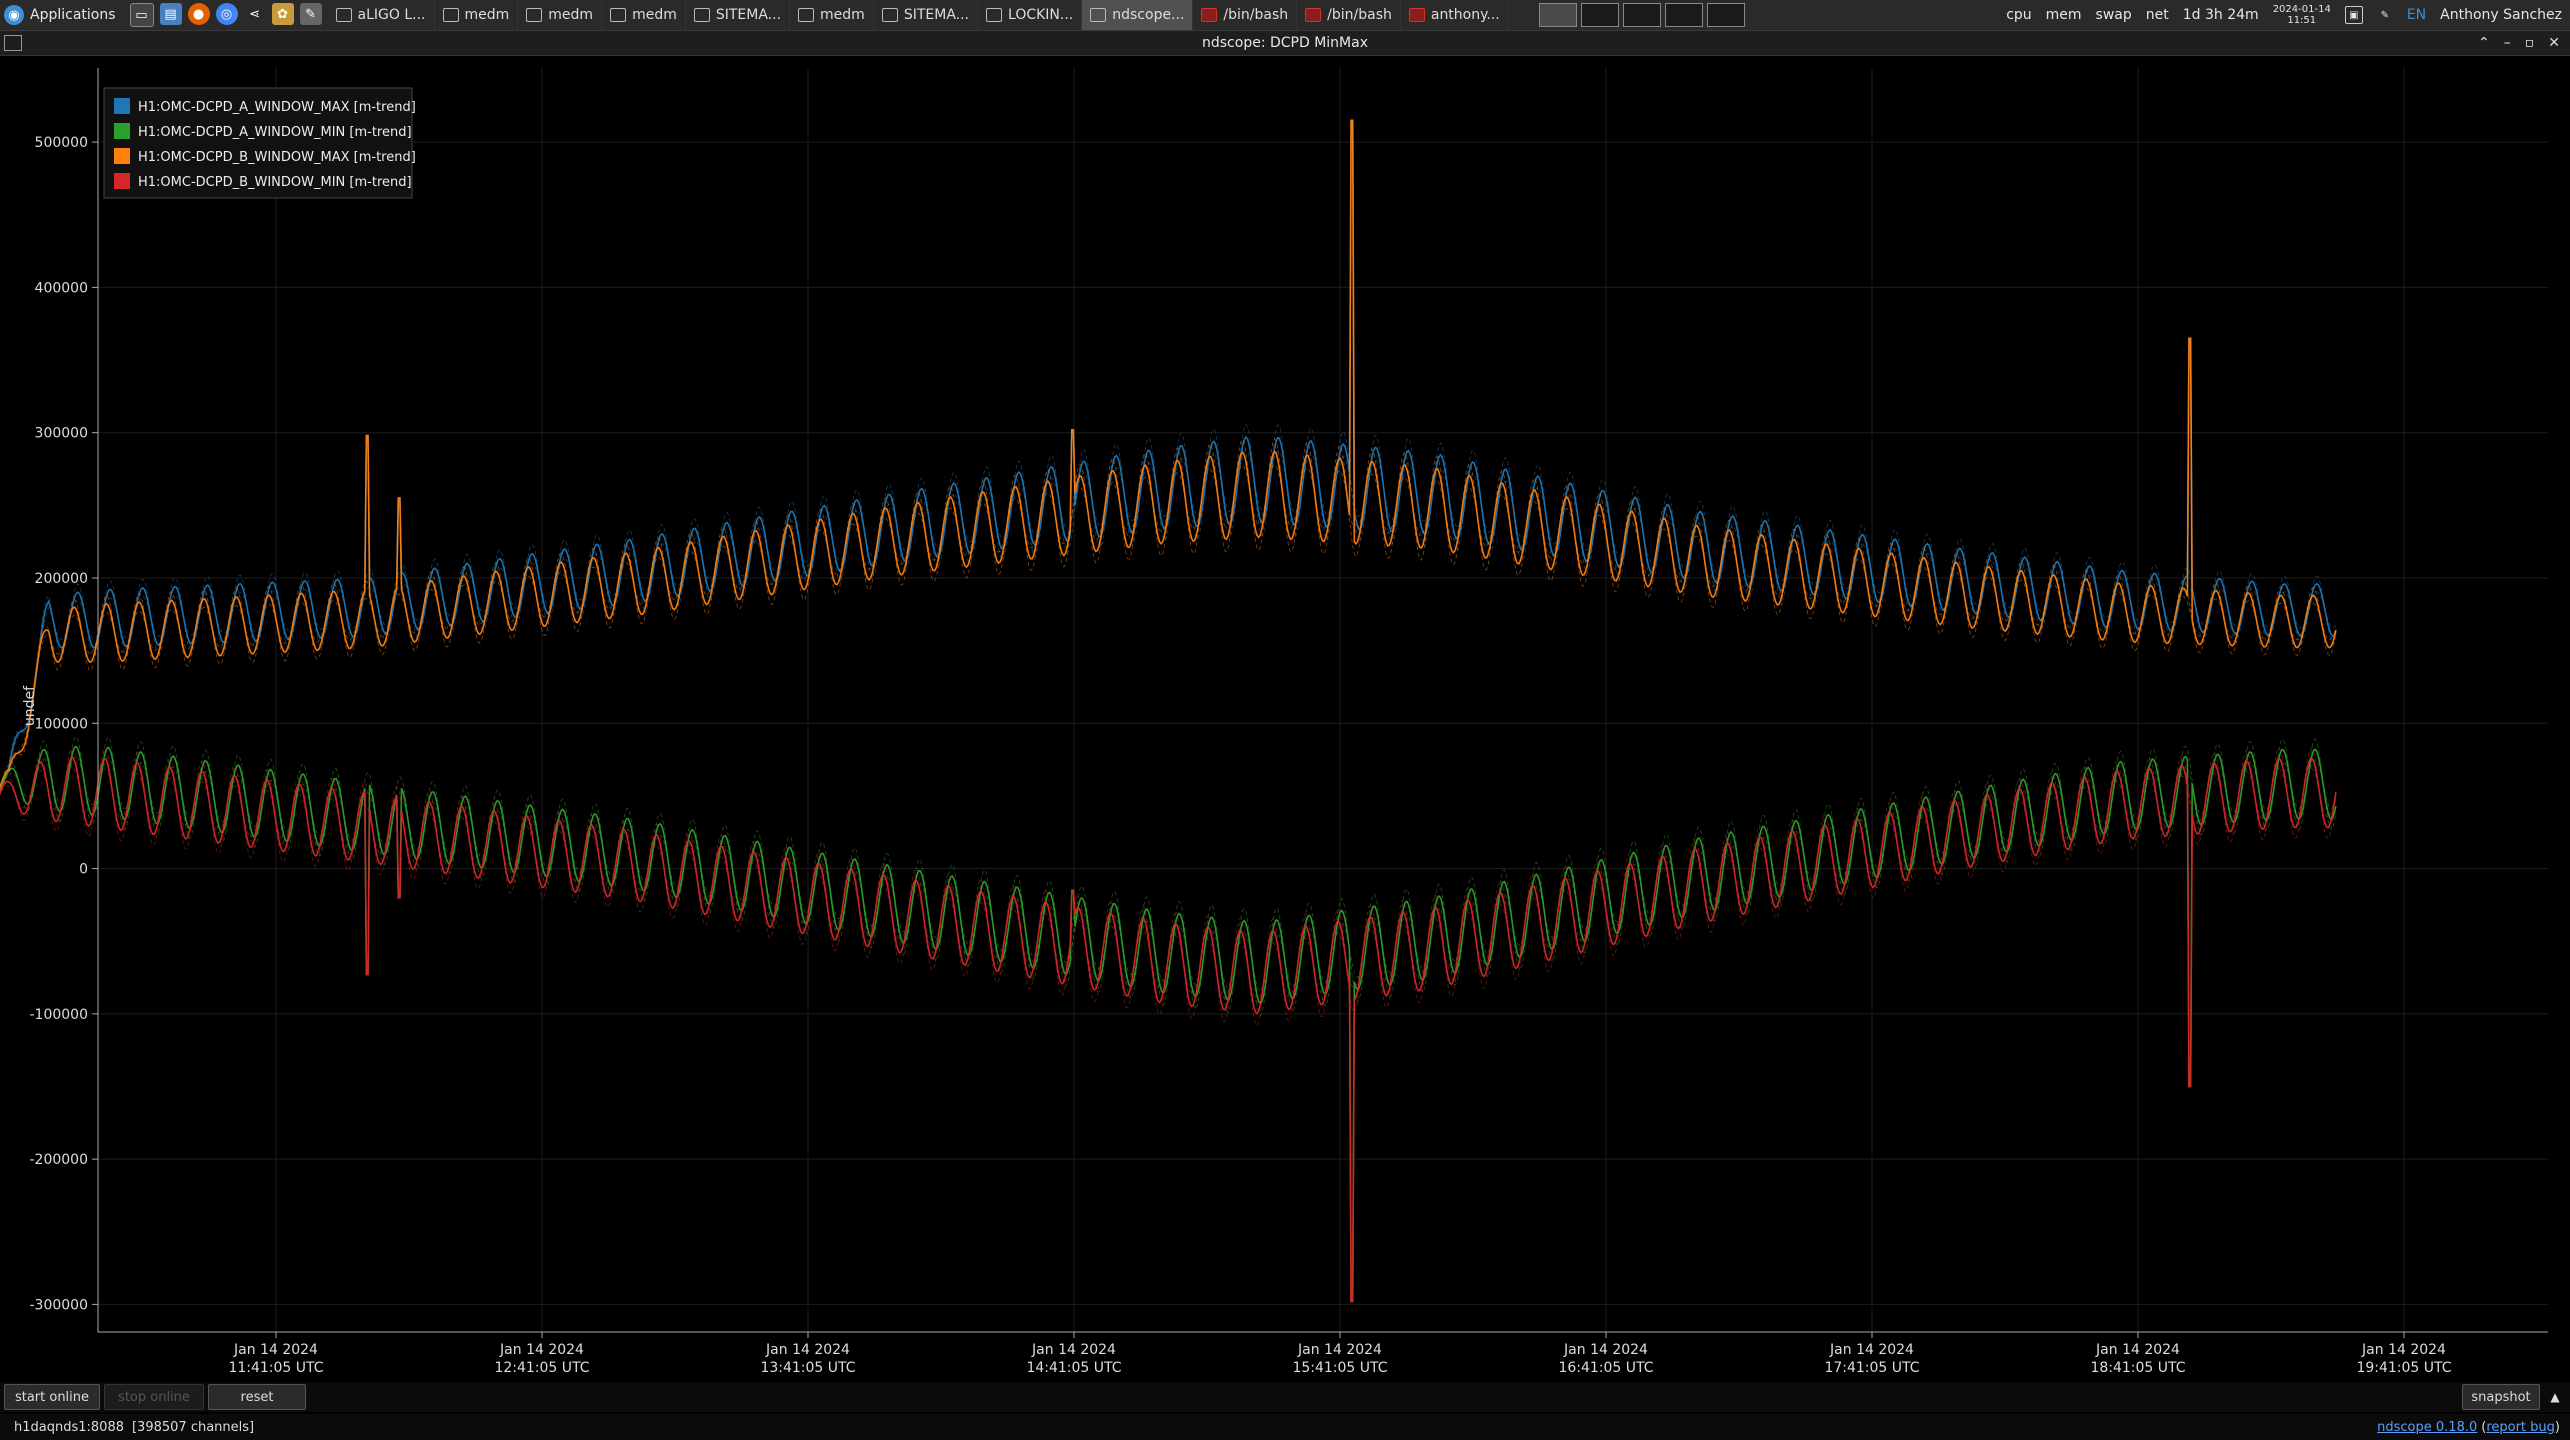 This screenshot has height=1440, width=2570. Describe the element at coordinates (141, 15) in the screenshot. I see `terminal-icon: ▭` at that location.